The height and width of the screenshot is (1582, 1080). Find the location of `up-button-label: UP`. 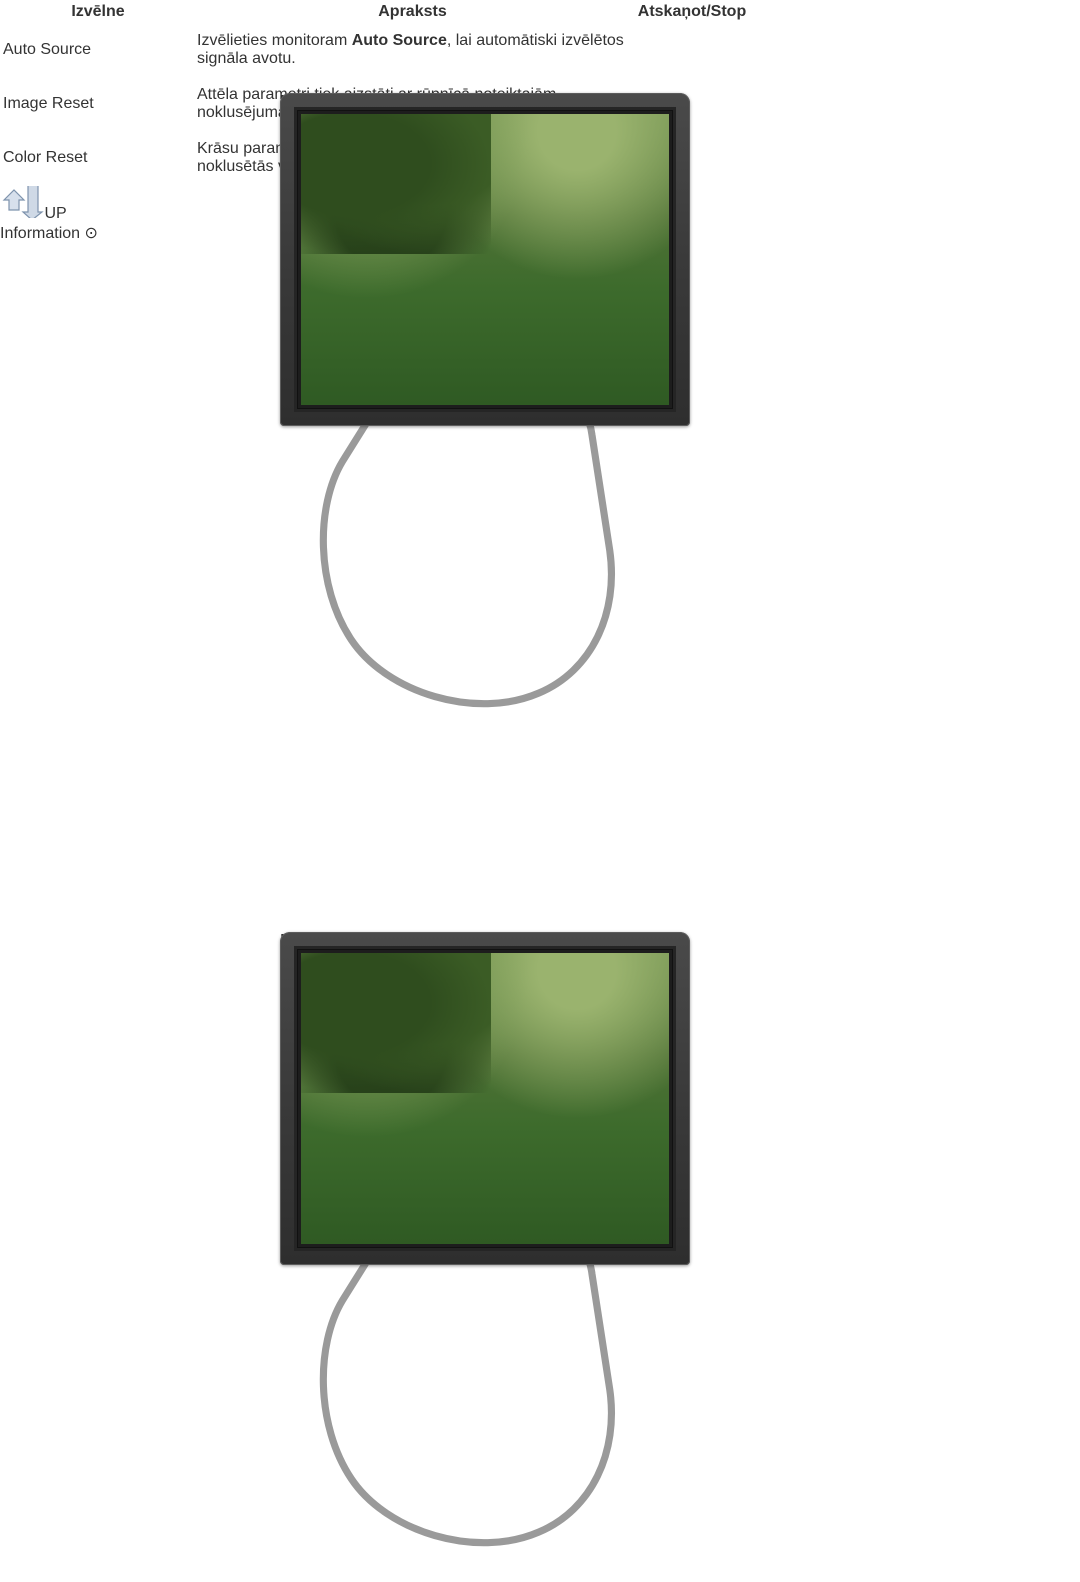

up-button-label: UP is located at coordinates (55, 213).